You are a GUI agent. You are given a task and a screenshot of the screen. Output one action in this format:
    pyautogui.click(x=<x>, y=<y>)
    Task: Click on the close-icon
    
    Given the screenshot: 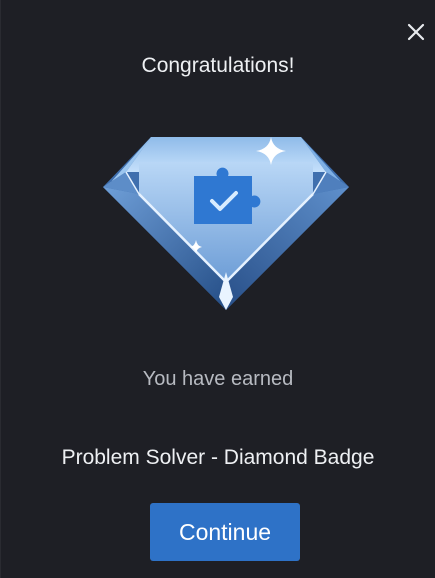 What is the action you would take?
    pyautogui.click(x=416, y=32)
    